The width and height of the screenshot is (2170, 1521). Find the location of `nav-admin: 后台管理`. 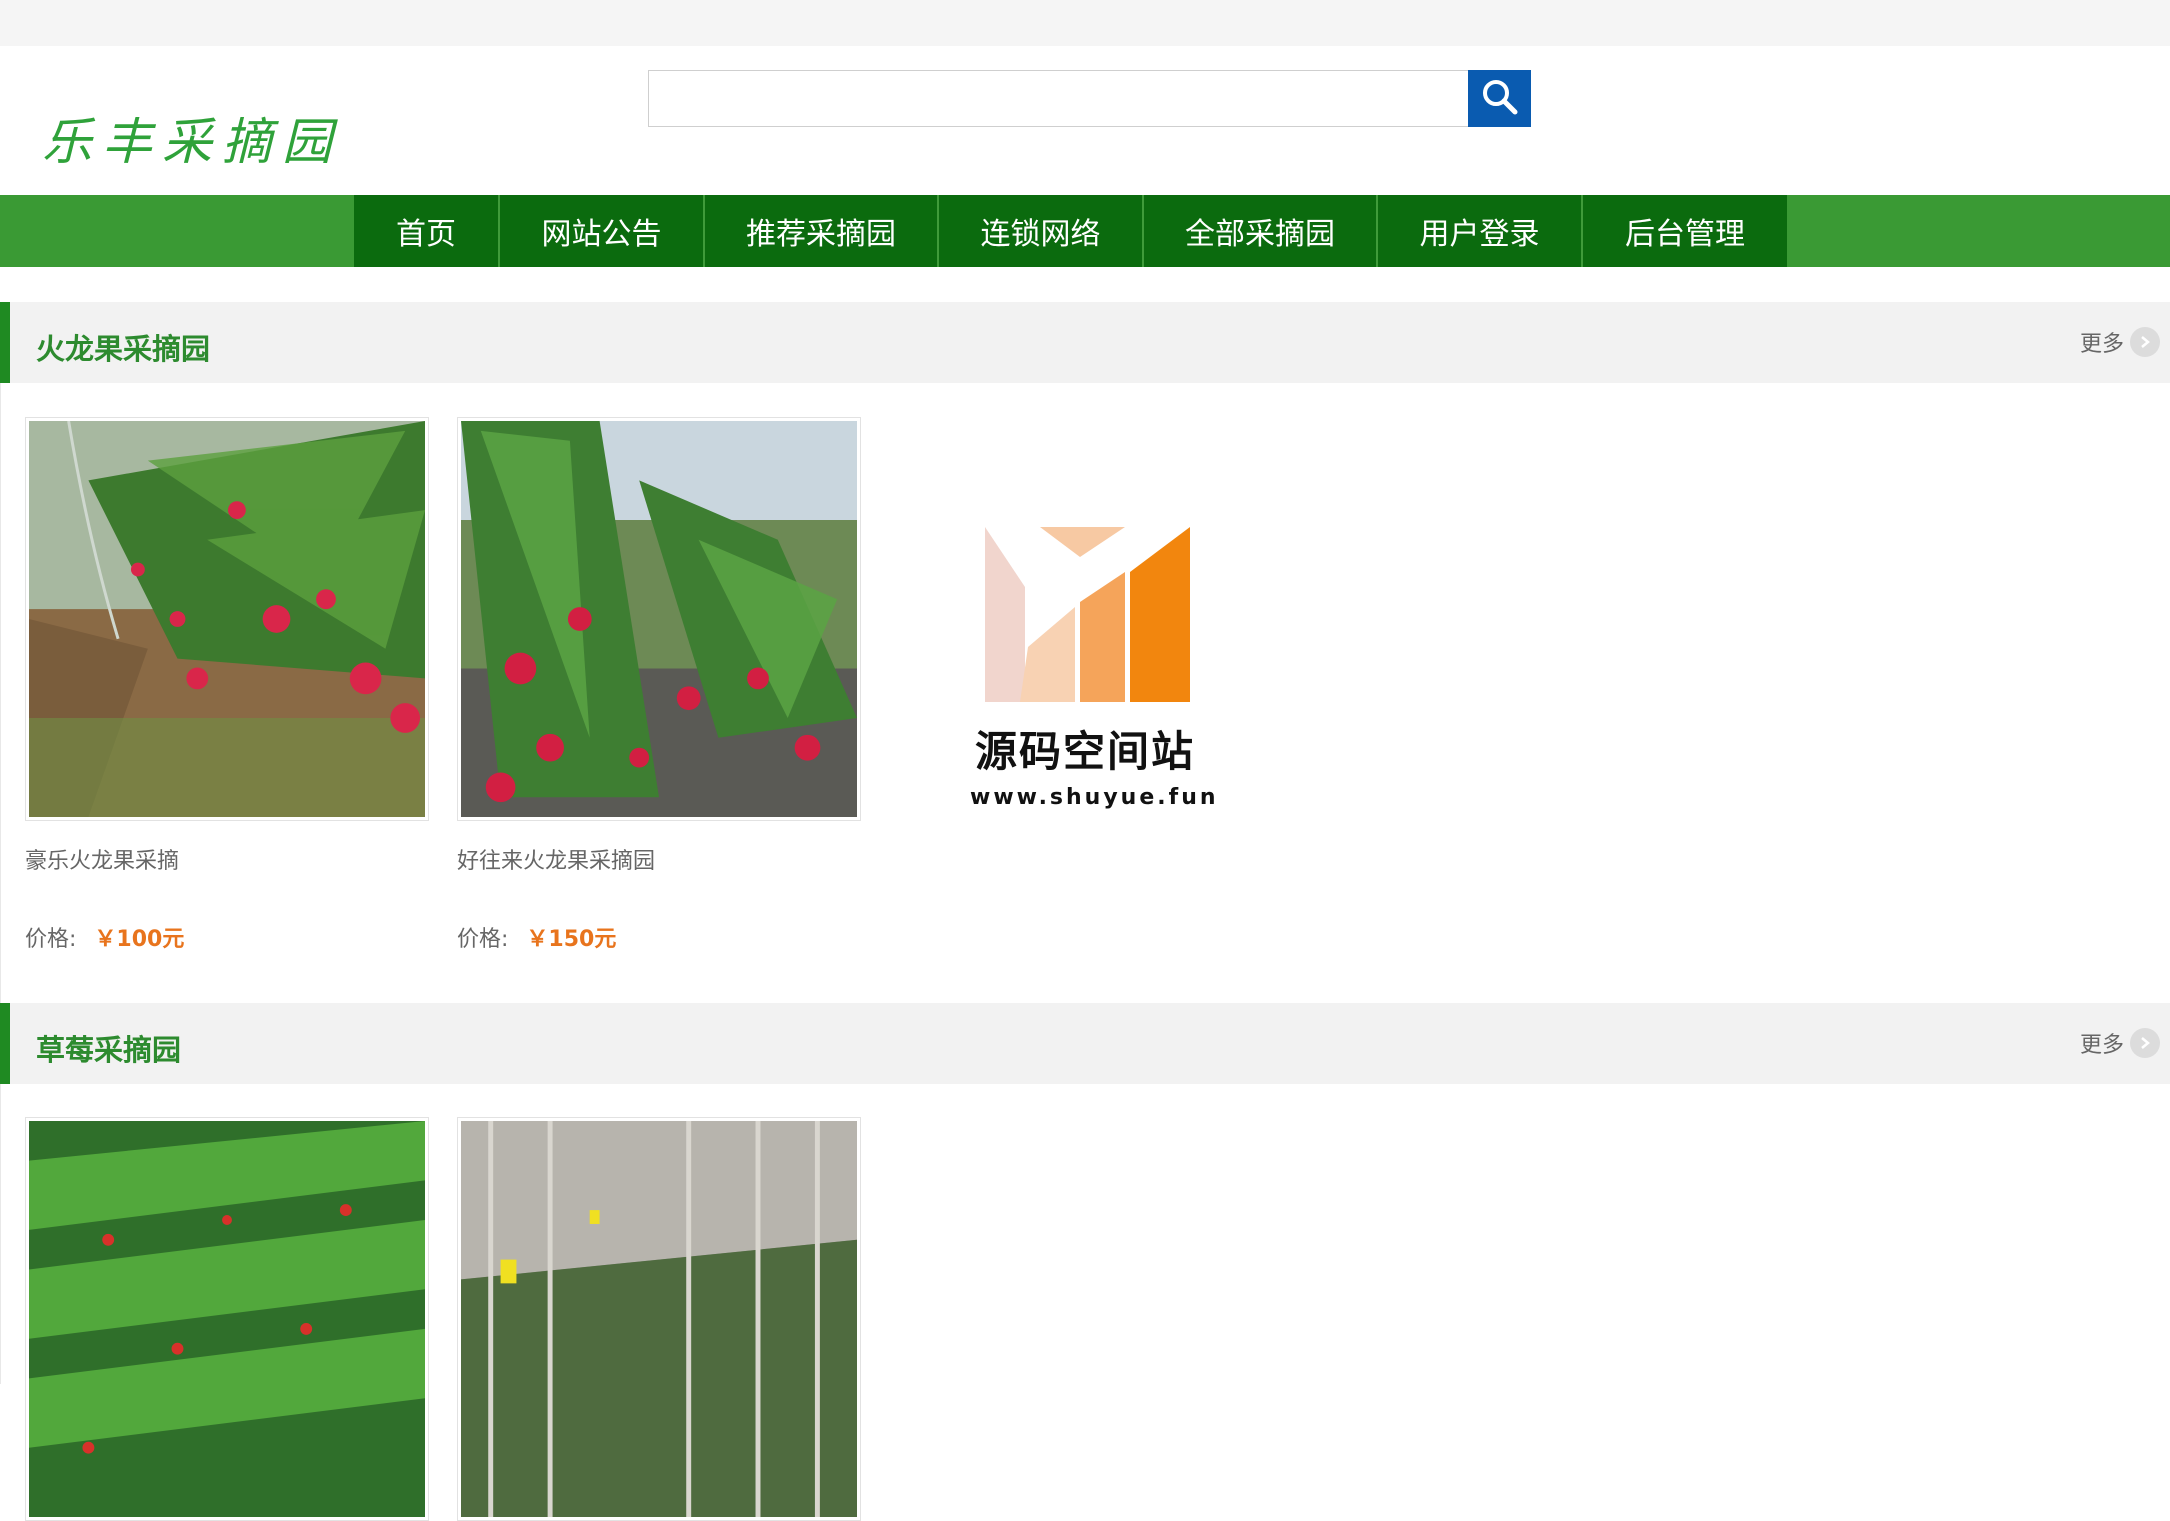

nav-admin: 后台管理 is located at coordinates (1685, 231).